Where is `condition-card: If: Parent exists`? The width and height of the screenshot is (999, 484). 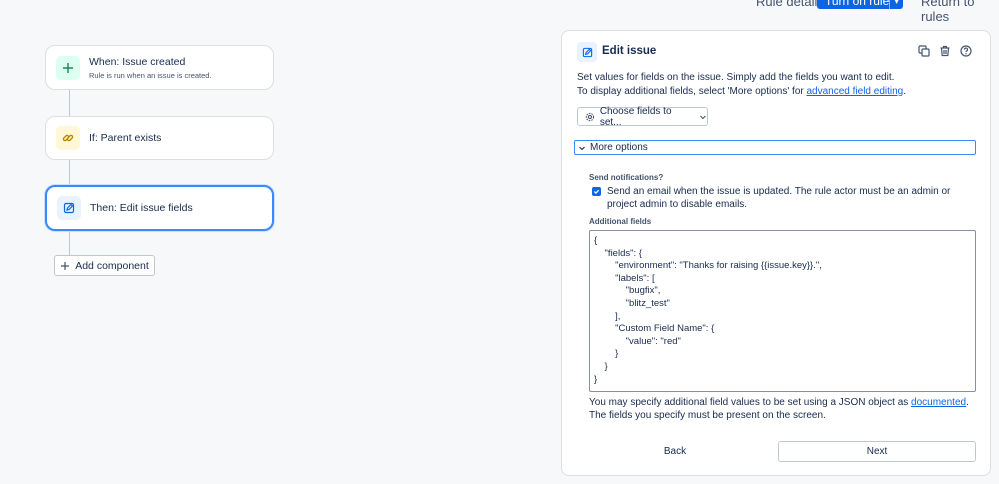
condition-card: If: Parent exists is located at coordinates (159, 138).